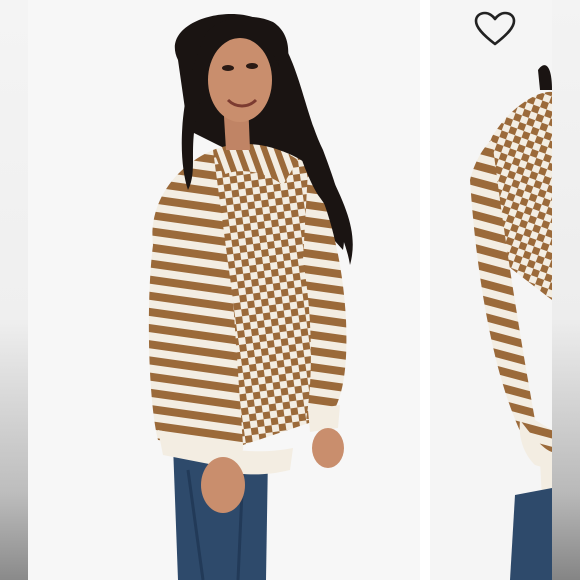 Image resolution: width=580 pixels, height=580 pixels. What do you see at coordinates (566, 290) in the screenshot?
I see `carousel-edge-right` at bounding box center [566, 290].